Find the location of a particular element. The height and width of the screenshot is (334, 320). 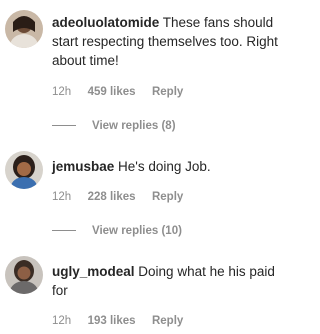

comment-text-block: jemusbae He's doing Job. is located at coordinates (166, 166).